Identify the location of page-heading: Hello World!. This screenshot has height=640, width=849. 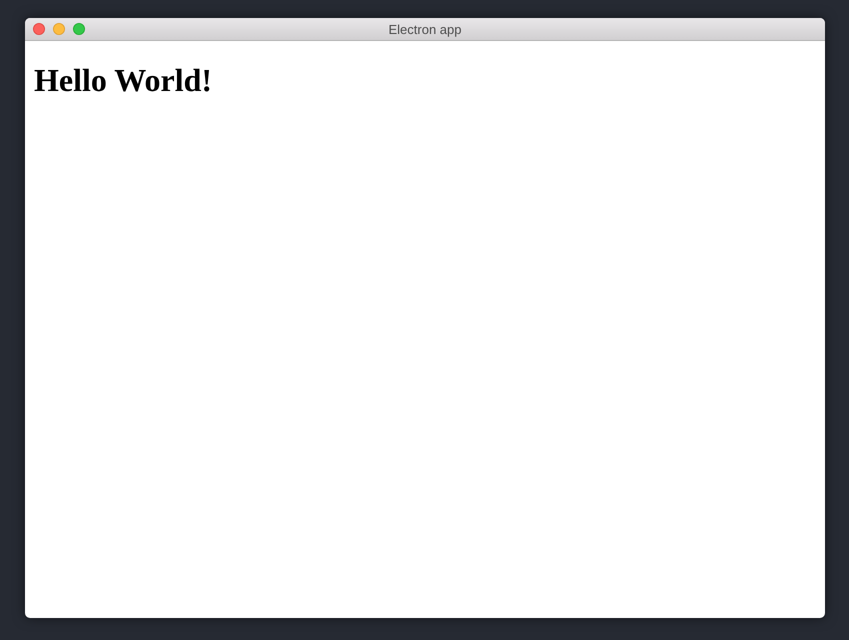
(124, 80).